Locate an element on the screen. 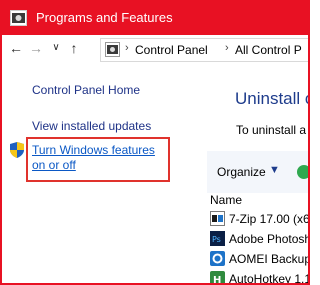  column-header-name: Name is located at coordinates (226, 200).